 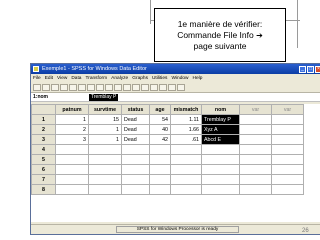 What do you see at coordinates (186, 109) in the screenshot?
I see `column-header: mismatch` at bounding box center [186, 109].